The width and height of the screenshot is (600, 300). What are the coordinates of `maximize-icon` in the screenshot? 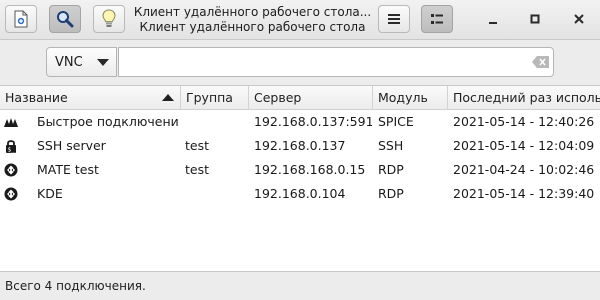 It's located at (535, 19).